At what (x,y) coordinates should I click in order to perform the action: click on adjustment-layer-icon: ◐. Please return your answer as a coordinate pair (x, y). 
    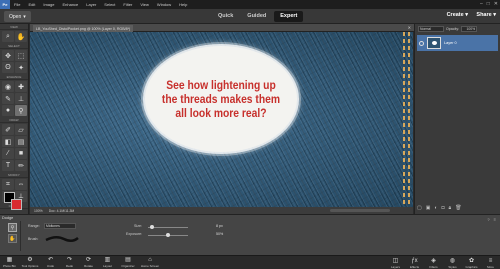
    Looking at the image, I should click on (435, 208).